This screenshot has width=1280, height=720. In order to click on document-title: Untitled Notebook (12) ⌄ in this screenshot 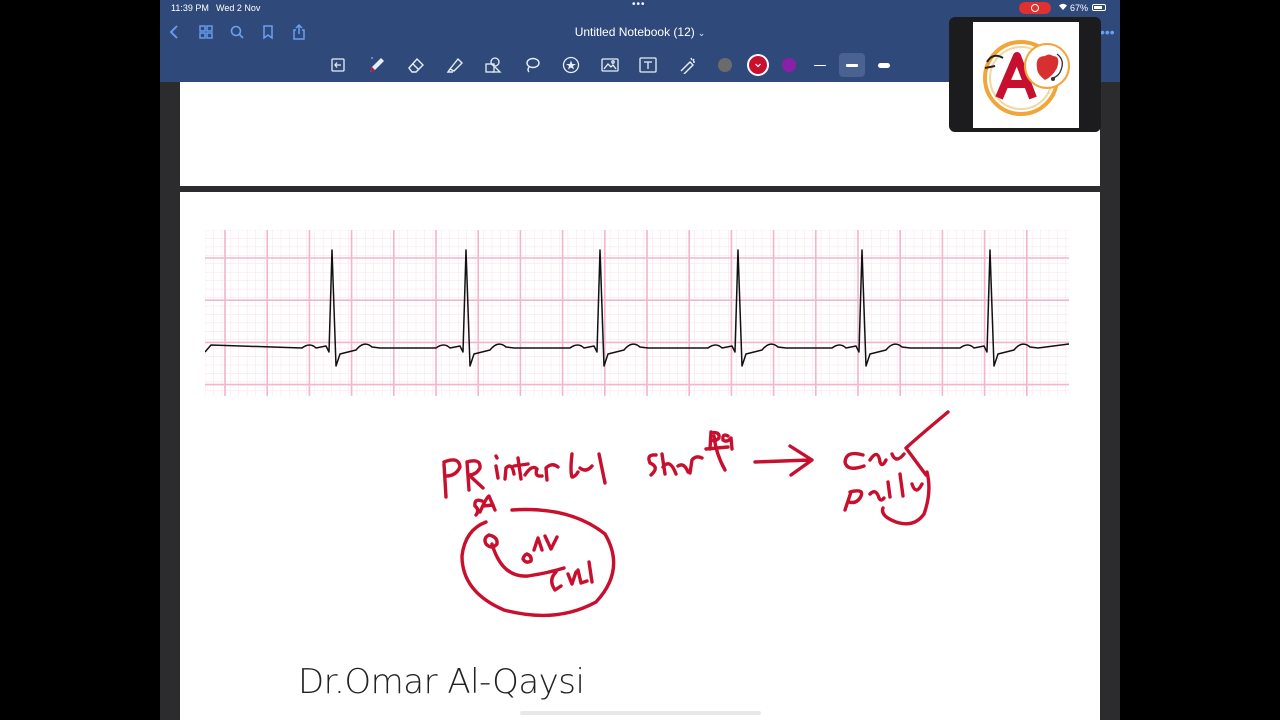, I will do `click(640, 32)`.